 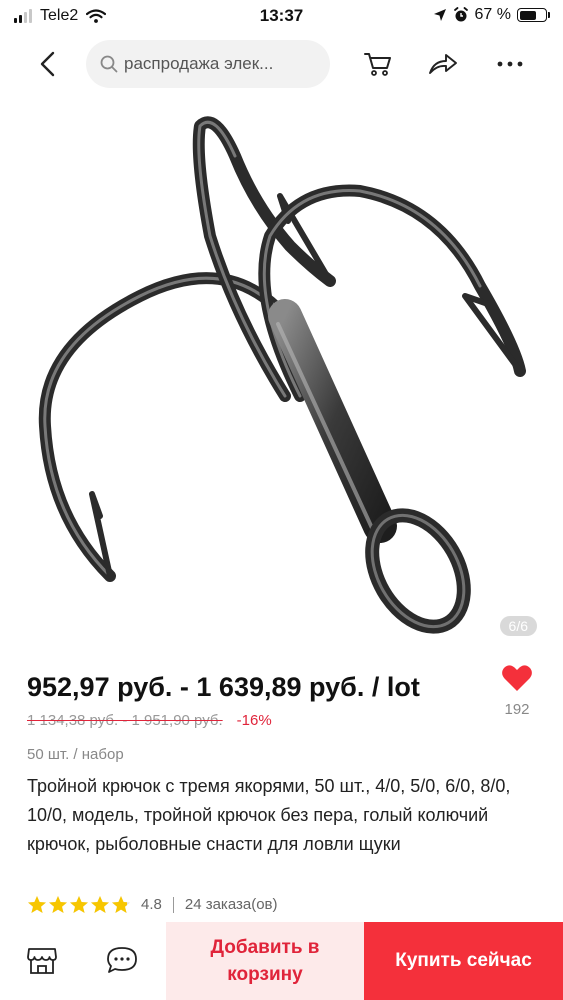 I want to click on search-icon, so click(x=109, y=64).